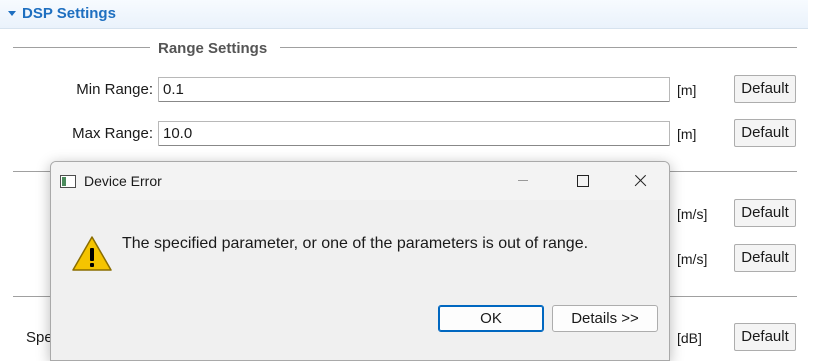 This screenshot has width=817, height=361. What do you see at coordinates (68, 181) in the screenshot?
I see `app-icon` at bounding box center [68, 181].